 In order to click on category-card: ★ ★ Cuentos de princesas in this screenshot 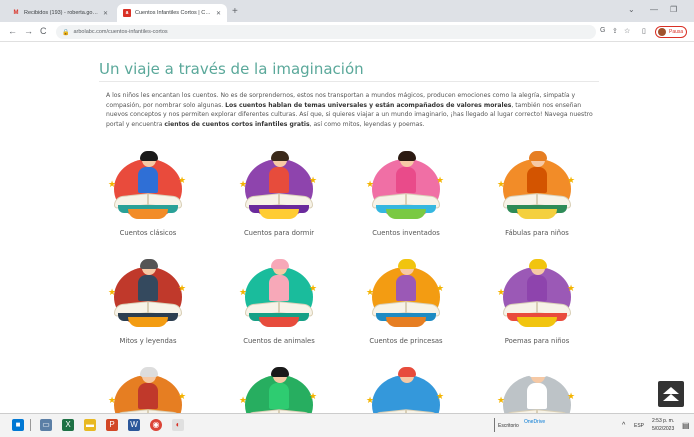, I will do `click(406, 299)`.